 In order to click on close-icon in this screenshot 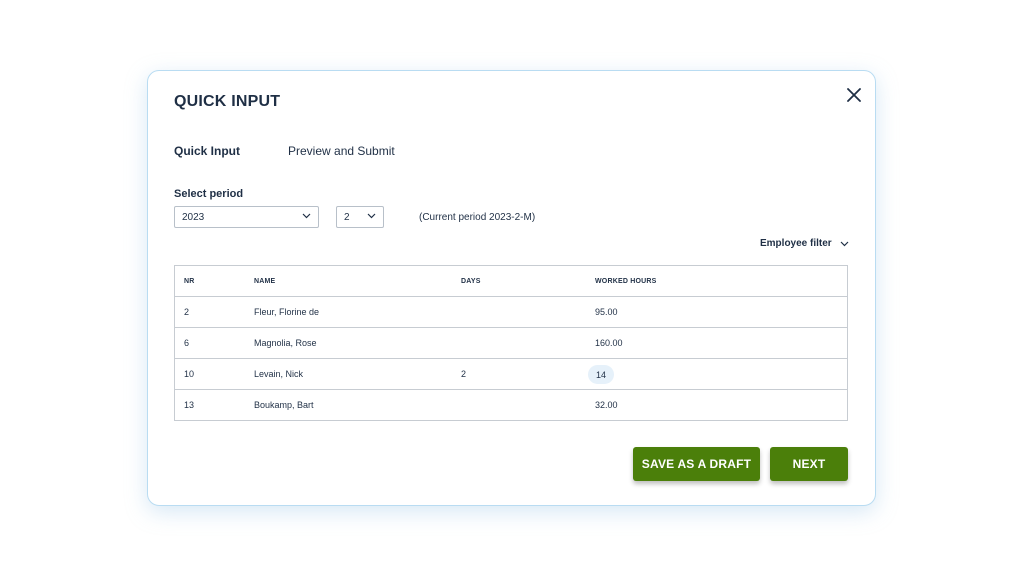, I will do `click(854, 95)`.